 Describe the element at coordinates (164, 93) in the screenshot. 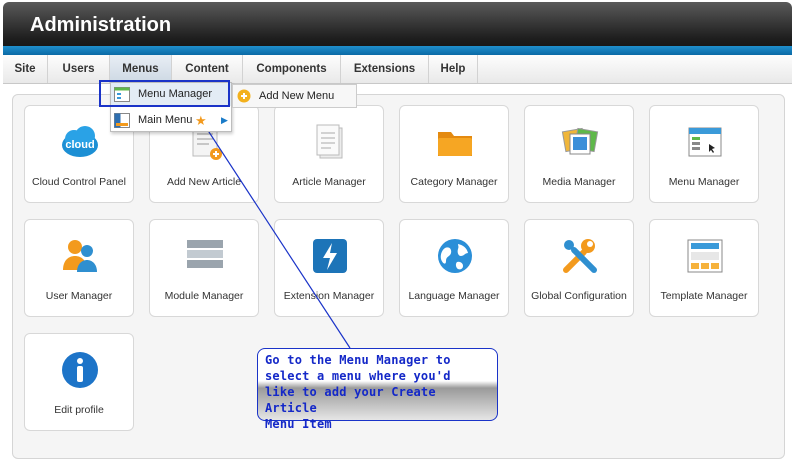

I see `highlight-box` at that location.